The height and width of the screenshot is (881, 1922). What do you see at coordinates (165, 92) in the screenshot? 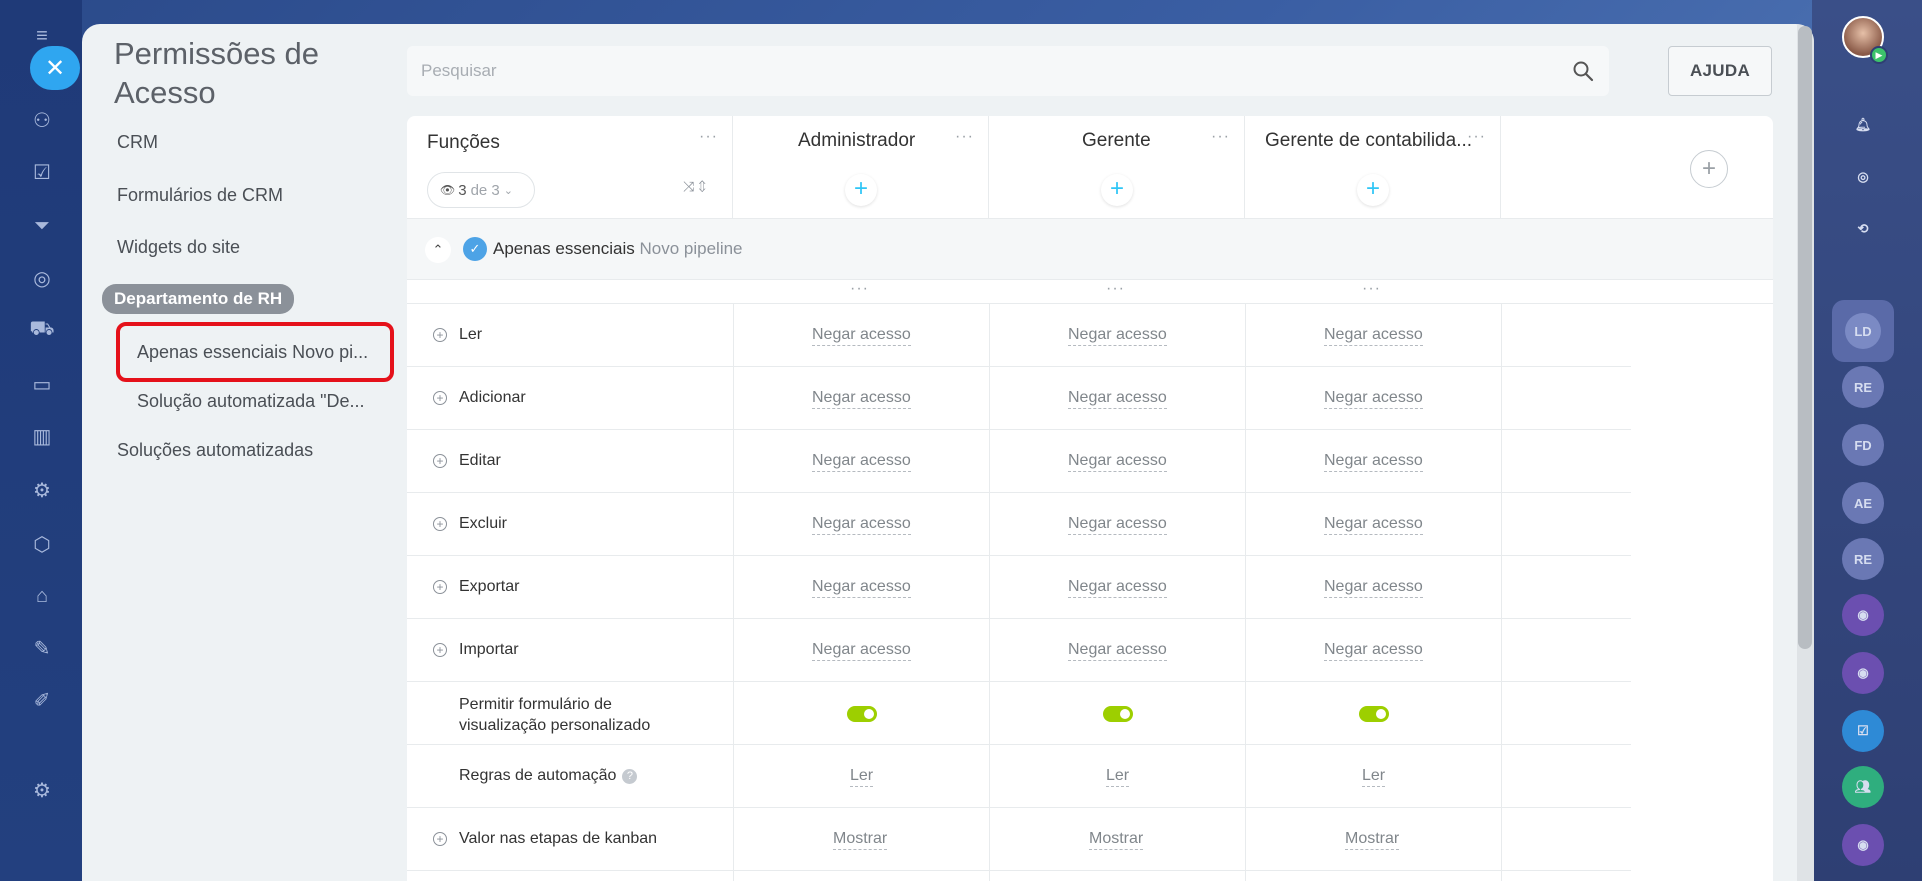
I see `page-title-line2: Acesso` at bounding box center [165, 92].